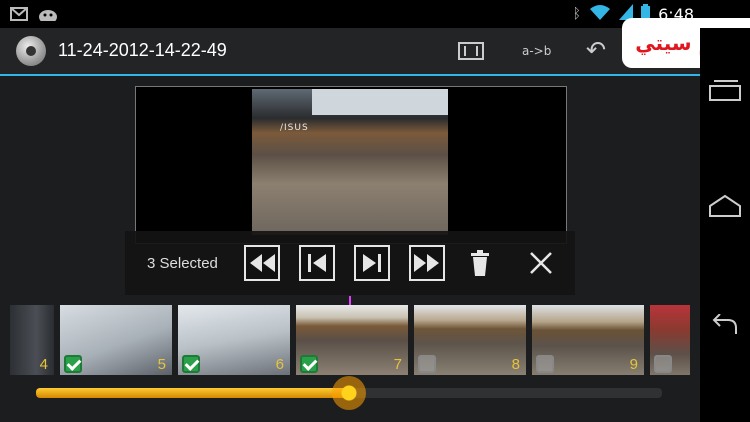 This screenshot has width=750, height=422. What do you see at coordinates (43, 364) in the screenshot?
I see `frame-number: 4` at bounding box center [43, 364].